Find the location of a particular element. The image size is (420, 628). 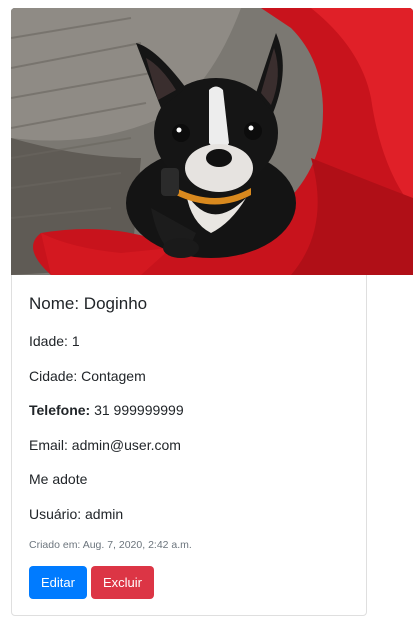

pet-name: Nome: Doginho is located at coordinates (88, 303).